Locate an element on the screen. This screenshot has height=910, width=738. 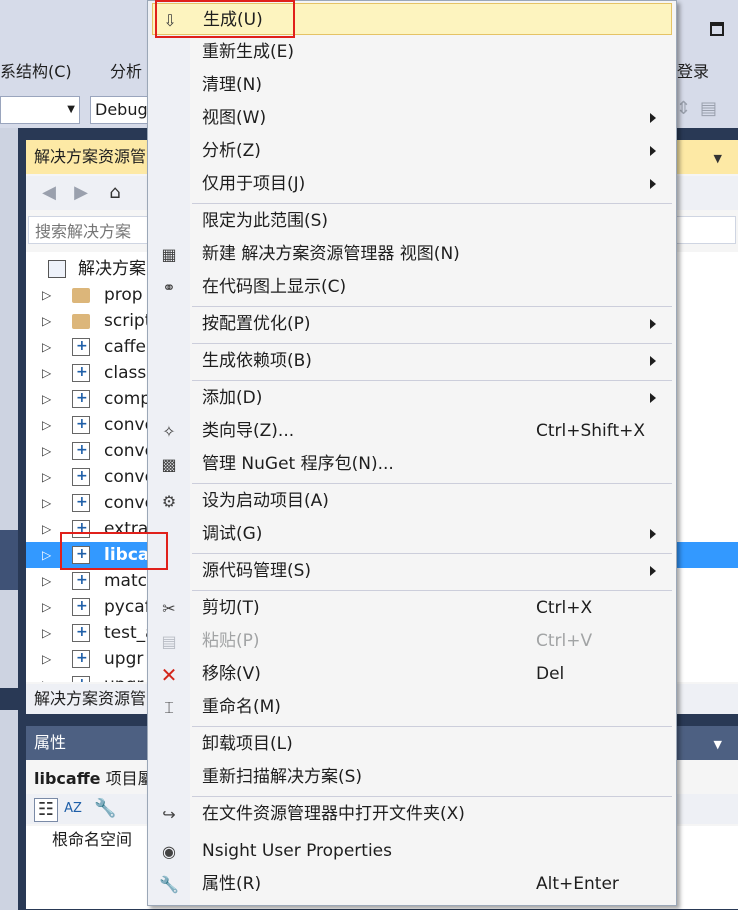
menu-item-rename: ⌶ 重命名(M) is located at coordinates (412, 707).